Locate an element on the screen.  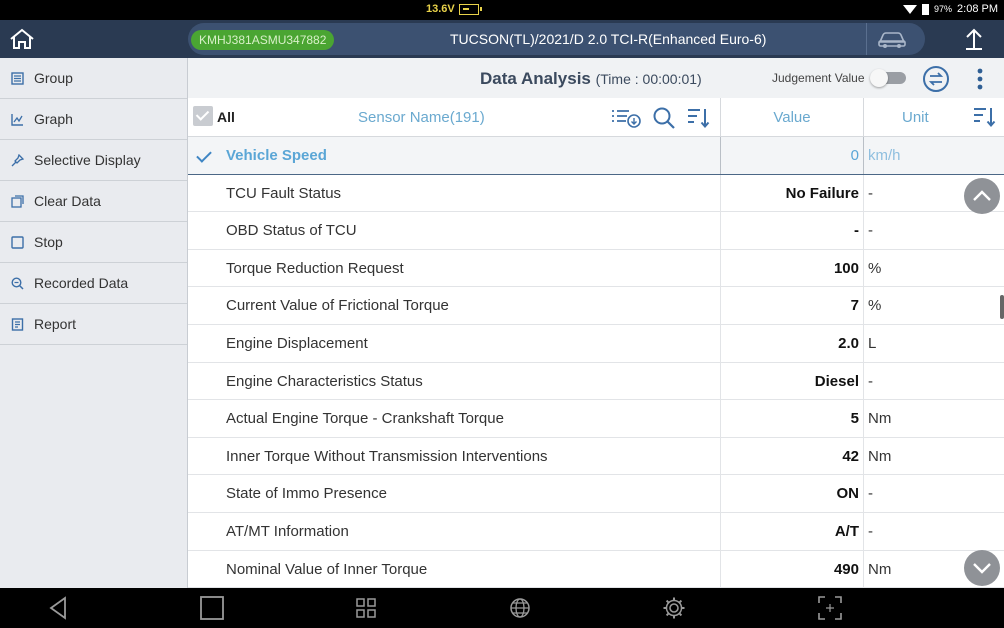
sensor-name: Nominal Value of Inner Torque is located at coordinates (327, 569).